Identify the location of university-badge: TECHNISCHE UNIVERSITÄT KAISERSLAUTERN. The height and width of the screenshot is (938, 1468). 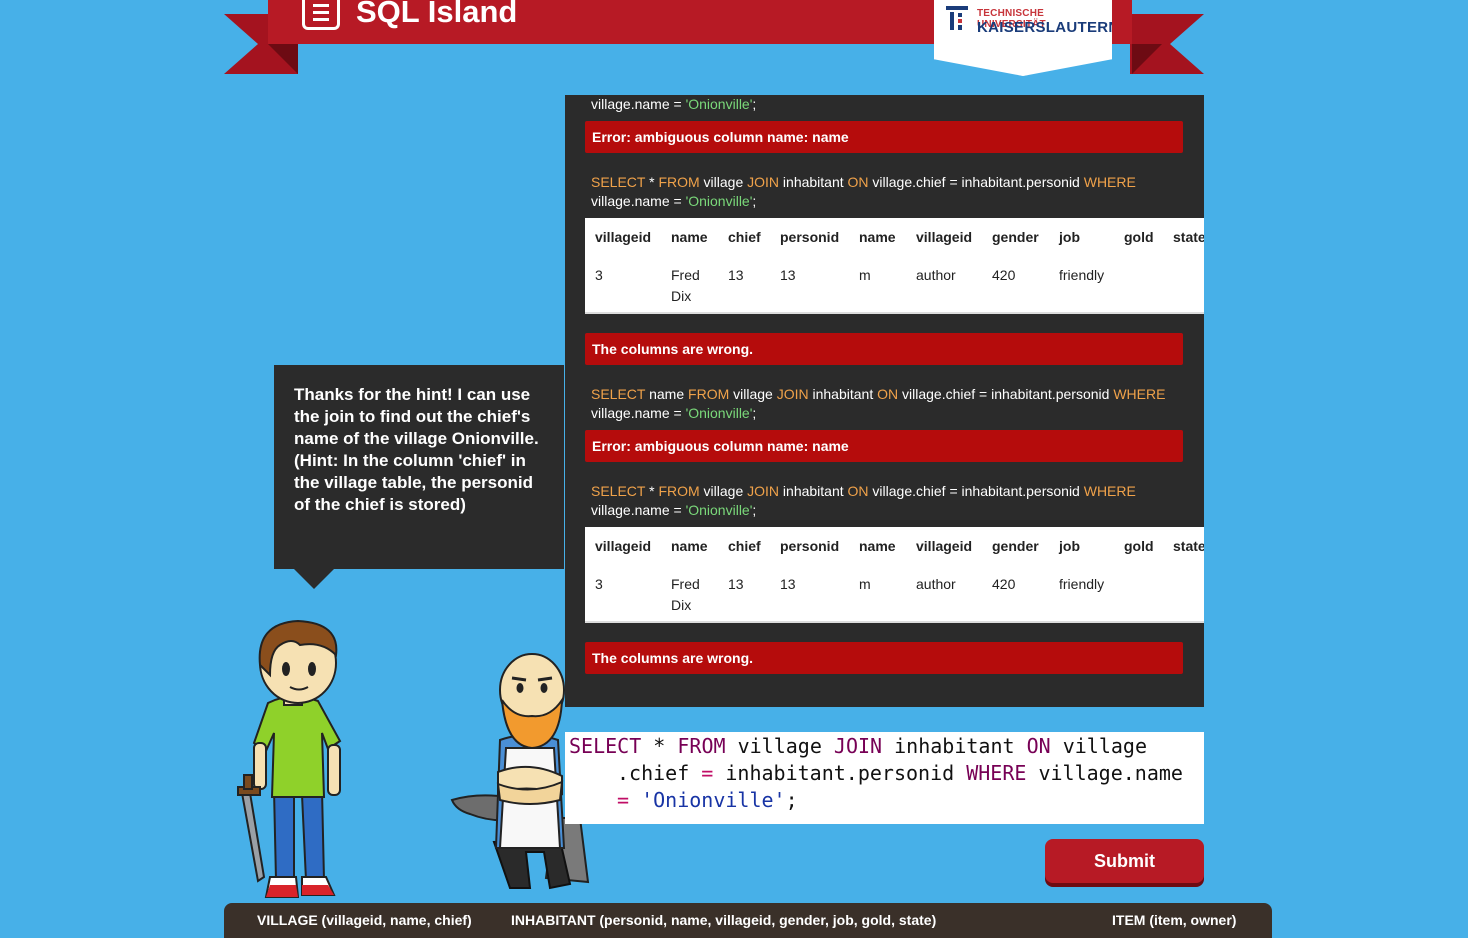
(1023, 38).